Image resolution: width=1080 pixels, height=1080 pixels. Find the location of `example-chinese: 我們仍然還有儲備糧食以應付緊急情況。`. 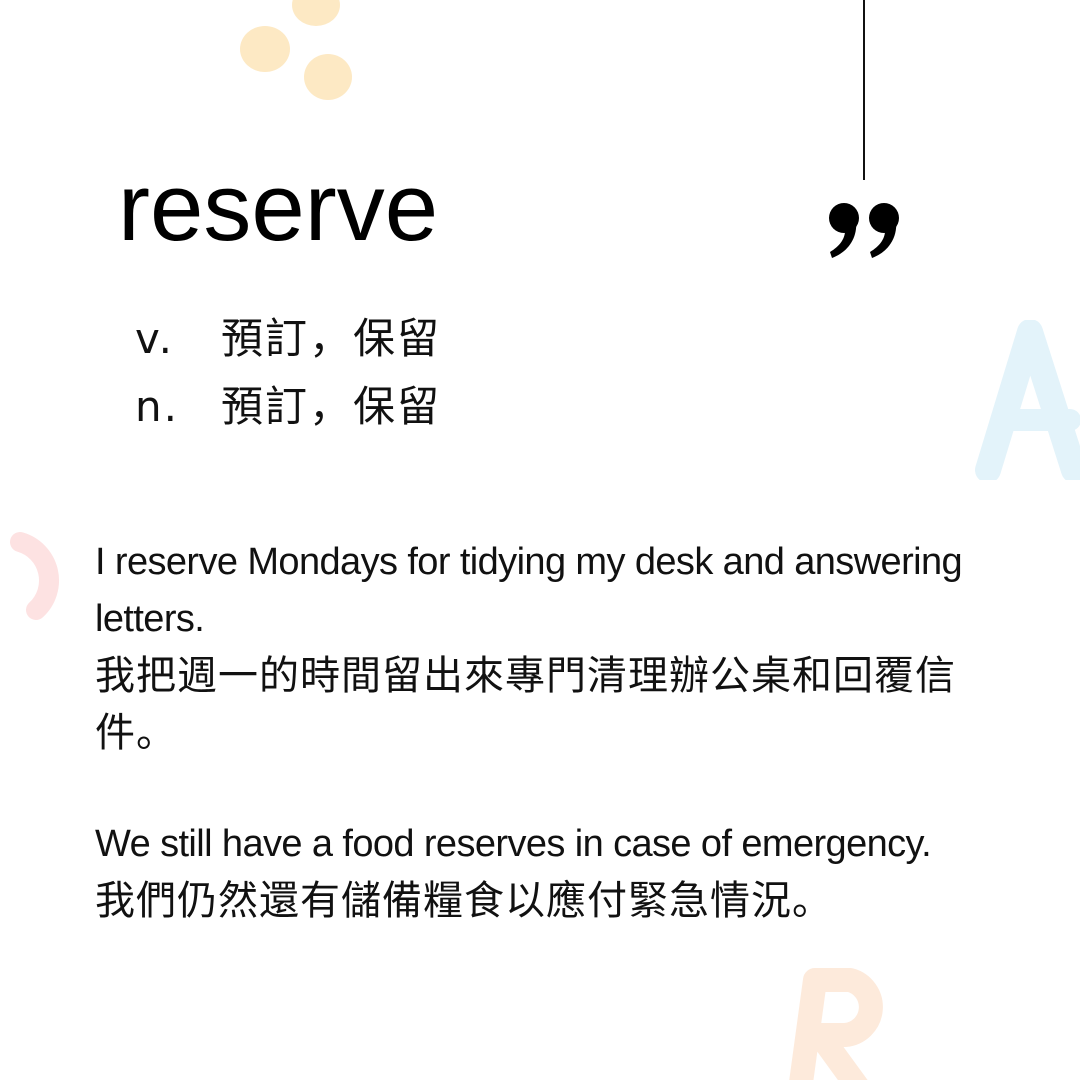

example-chinese: 我們仍然還有儲備糧食以應付緊急情況。 is located at coordinates (555, 901).